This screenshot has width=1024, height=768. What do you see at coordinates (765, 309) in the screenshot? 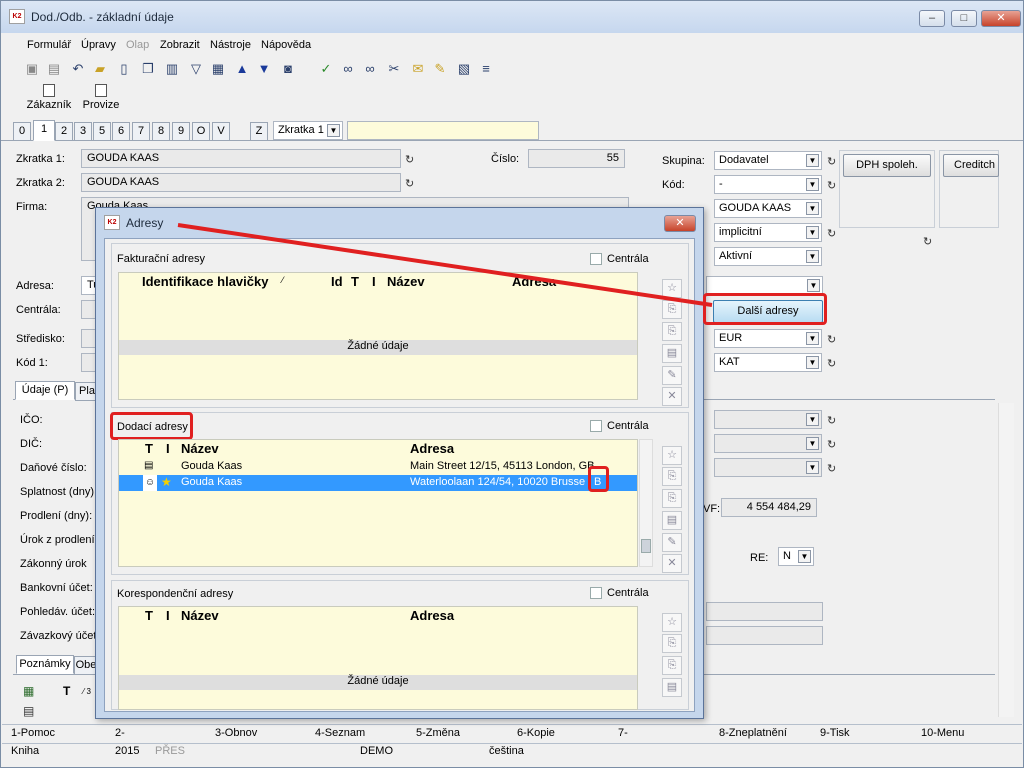
I see `dalsi-adresy-highlight` at bounding box center [765, 309].